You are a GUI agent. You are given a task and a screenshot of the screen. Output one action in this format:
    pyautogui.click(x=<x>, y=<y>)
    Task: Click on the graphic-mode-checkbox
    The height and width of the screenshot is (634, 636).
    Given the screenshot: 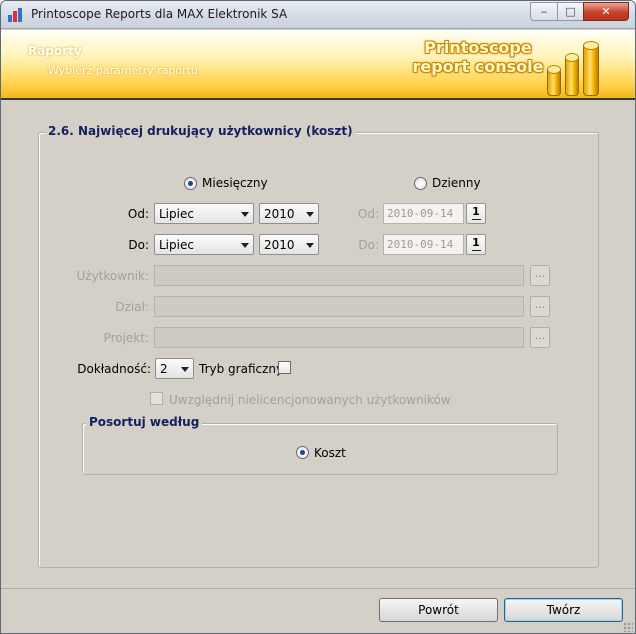 What is the action you would take?
    pyautogui.click(x=284, y=367)
    